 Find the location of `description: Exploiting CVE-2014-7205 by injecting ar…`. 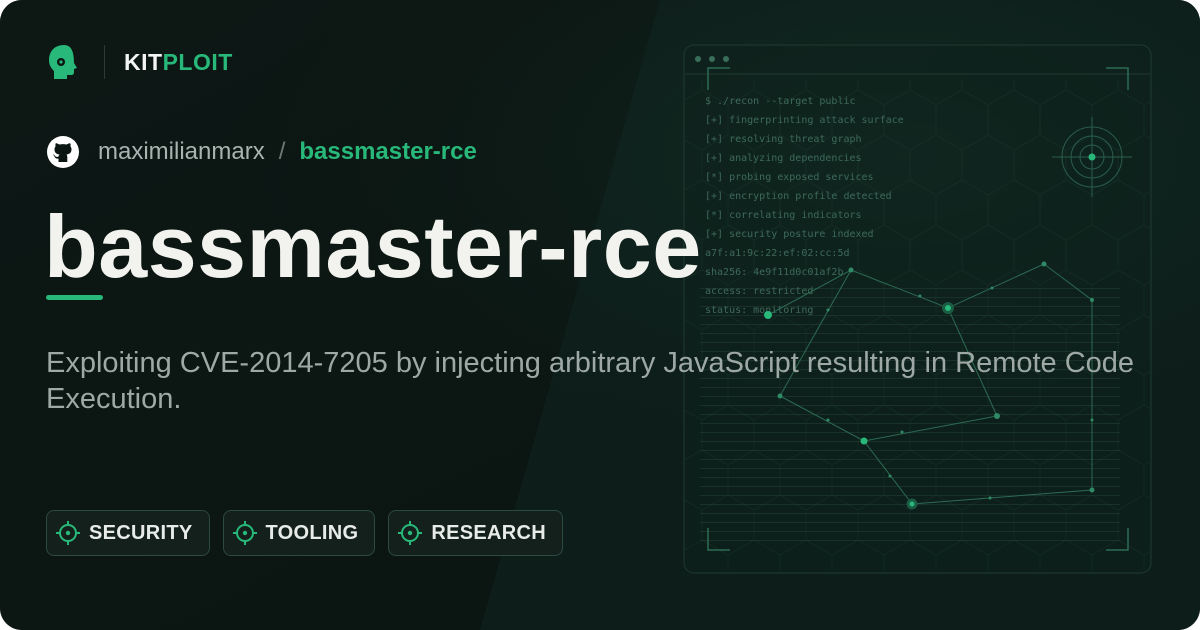

description: Exploiting CVE-2014-7205 by injecting ar… is located at coordinates (590, 381).